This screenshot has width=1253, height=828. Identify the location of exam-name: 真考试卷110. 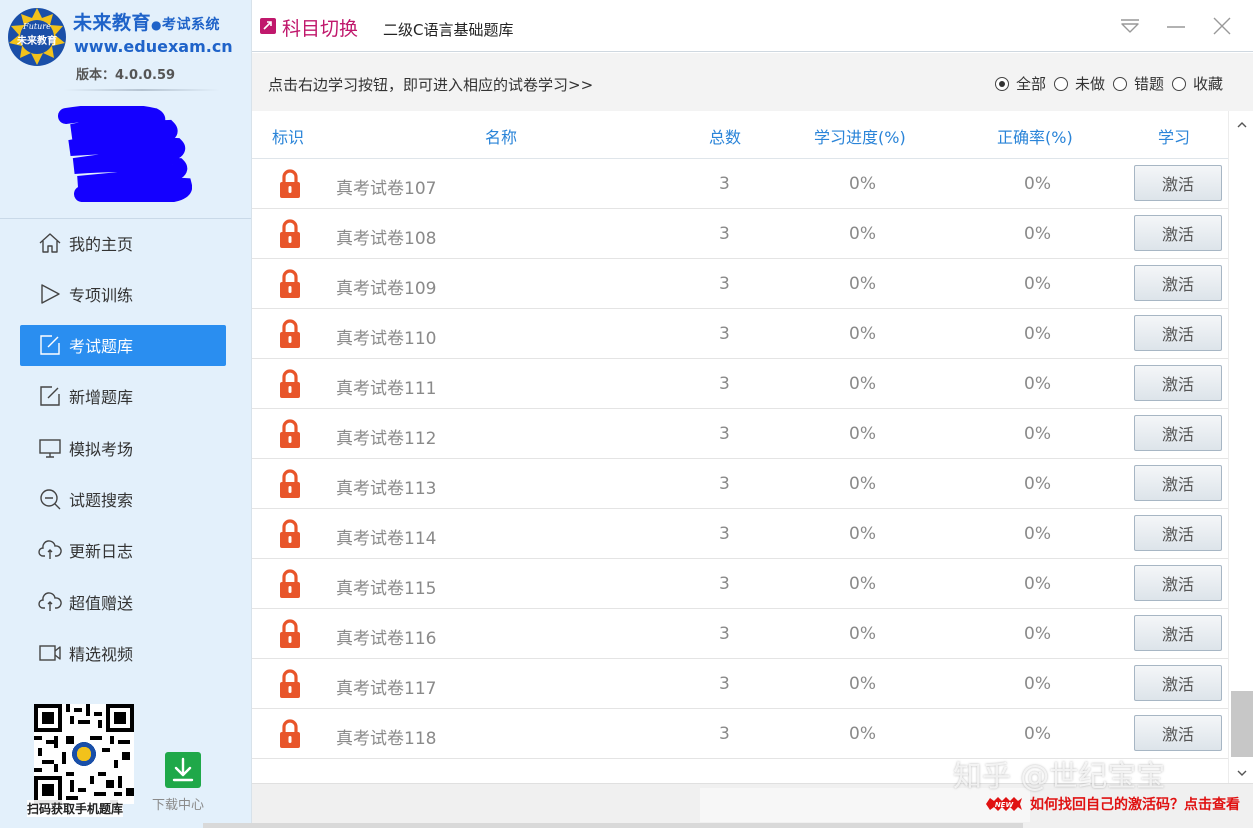
(386, 339).